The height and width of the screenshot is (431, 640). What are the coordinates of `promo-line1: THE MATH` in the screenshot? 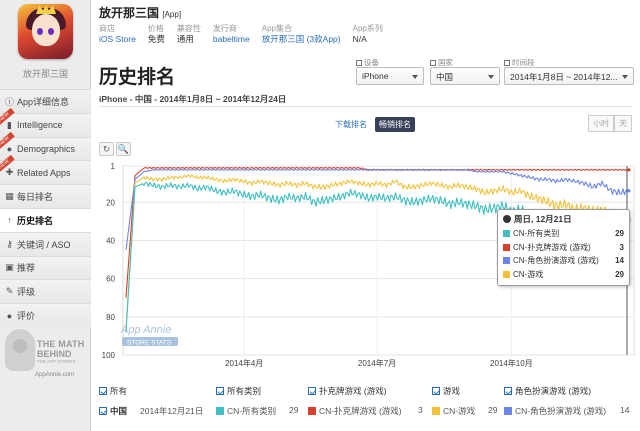 It's located at (61, 344).